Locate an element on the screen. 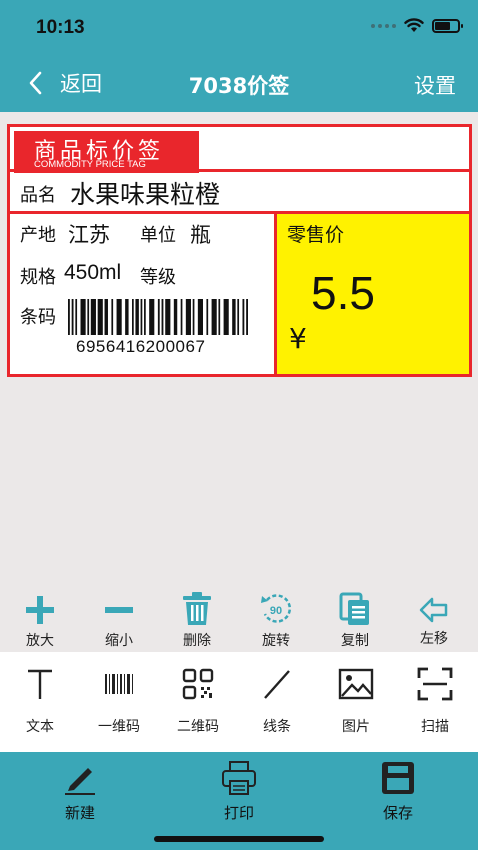 This screenshot has width=478, height=850. barcode-label: 条码 is located at coordinates (38, 317).